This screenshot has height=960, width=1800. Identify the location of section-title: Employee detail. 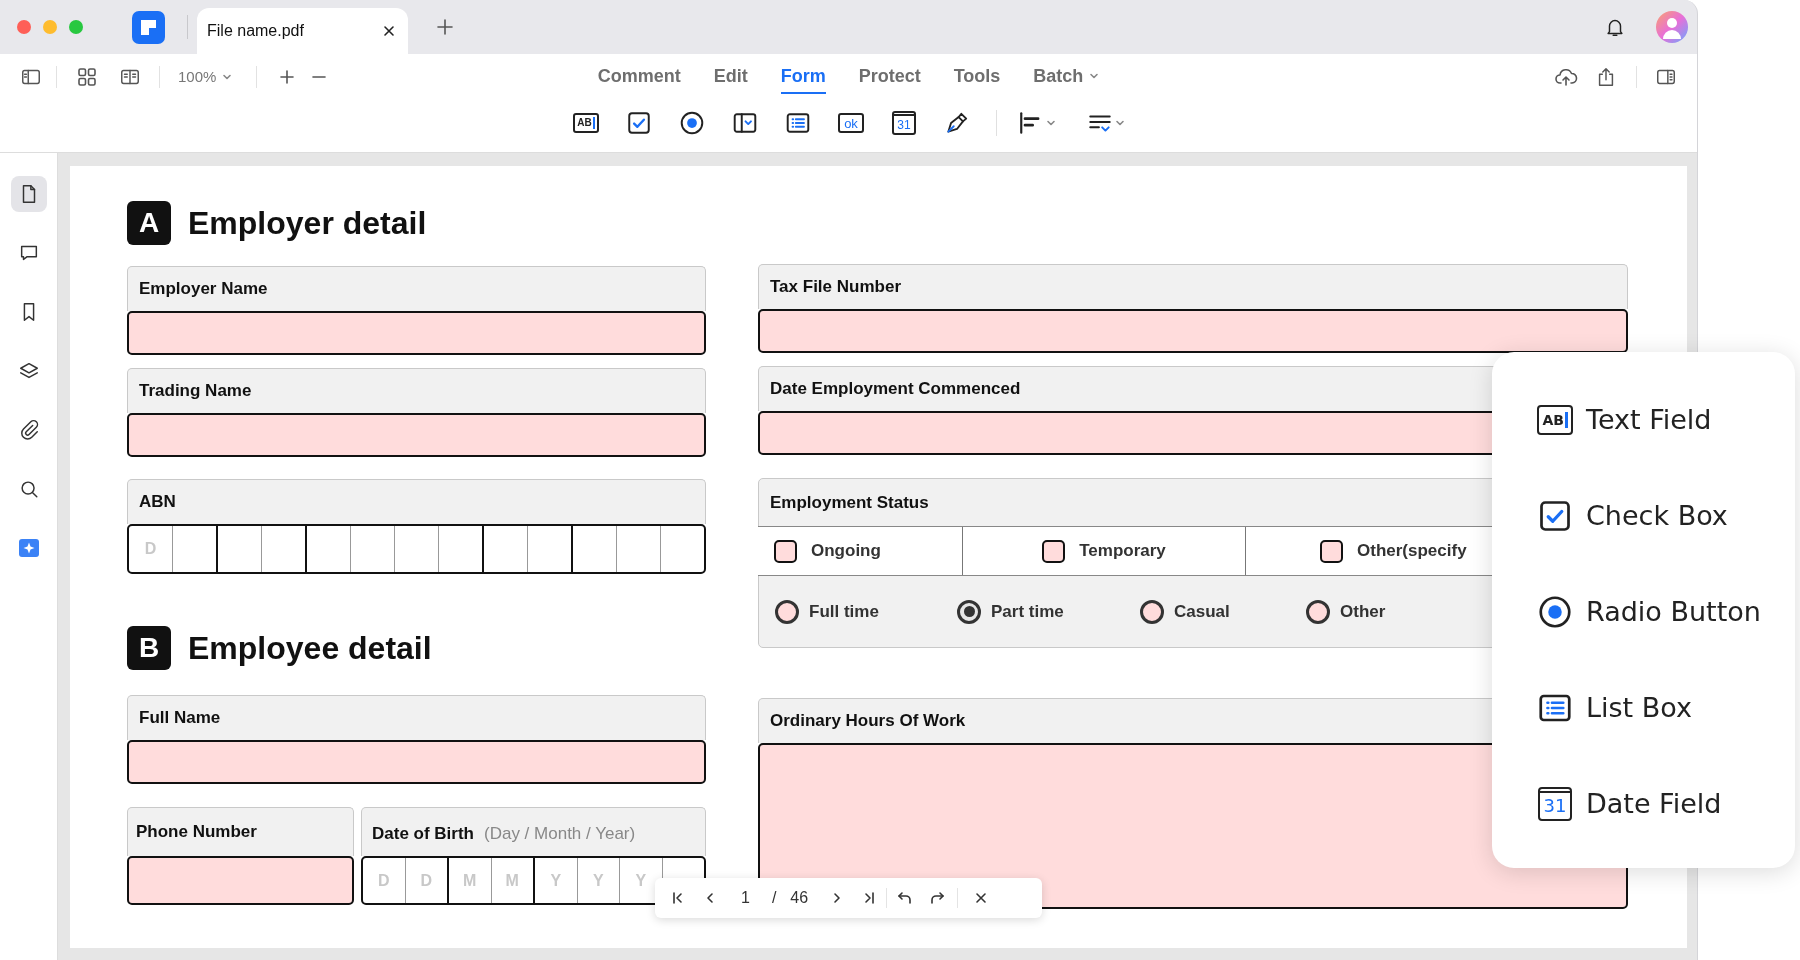
(310, 648).